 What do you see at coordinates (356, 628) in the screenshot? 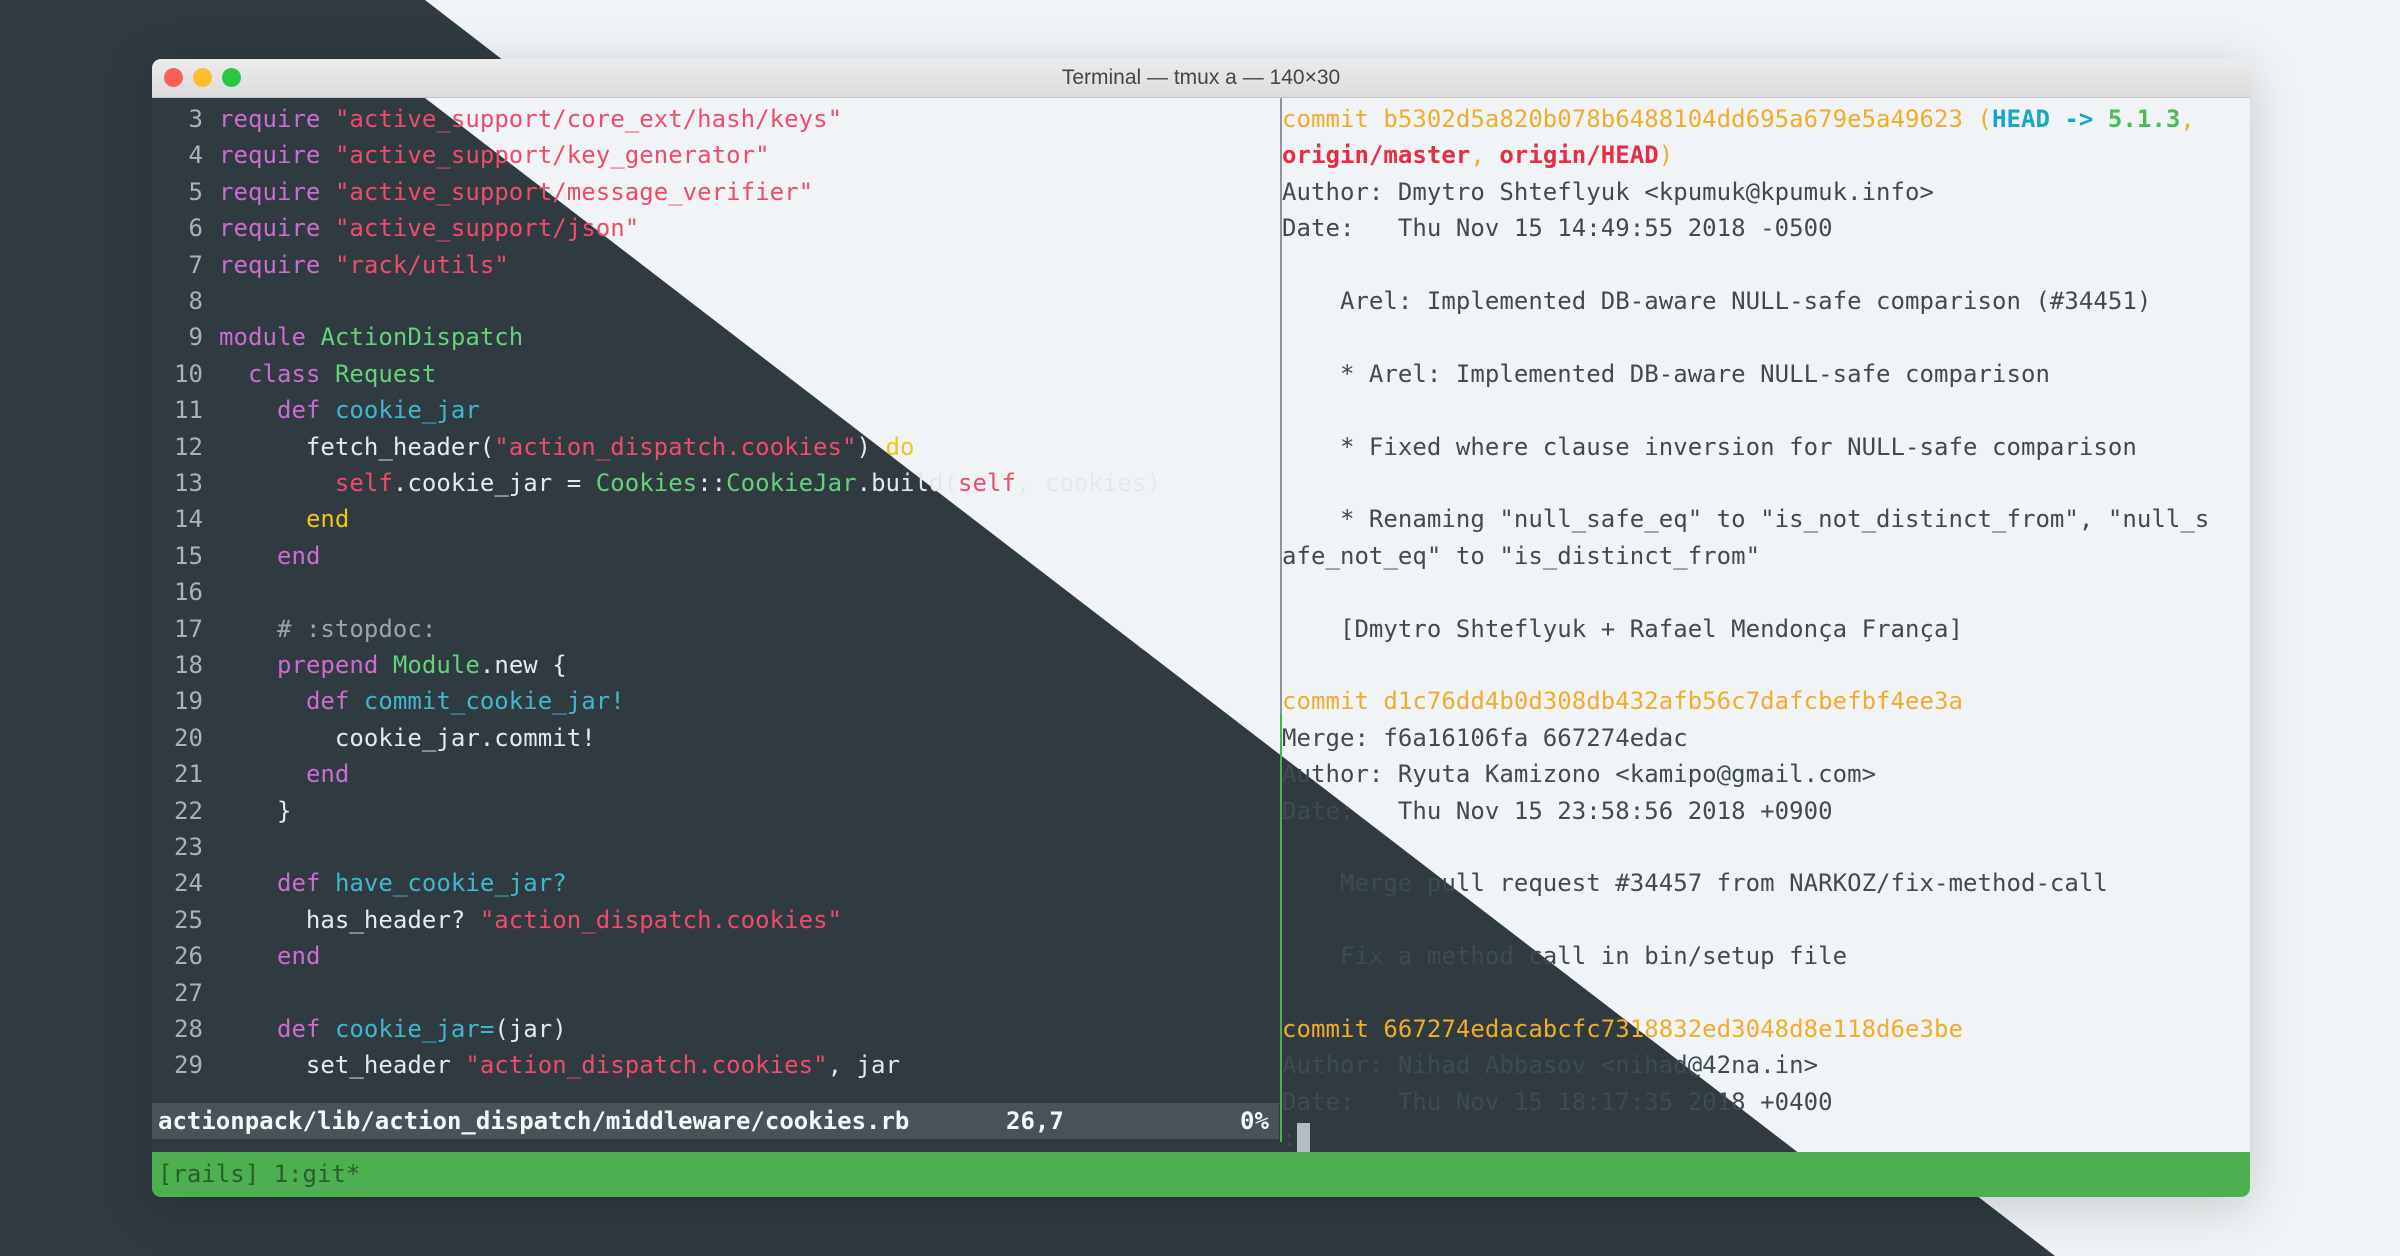
I see `code-token: # :stopdoc:` at bounding box center [356, 628].